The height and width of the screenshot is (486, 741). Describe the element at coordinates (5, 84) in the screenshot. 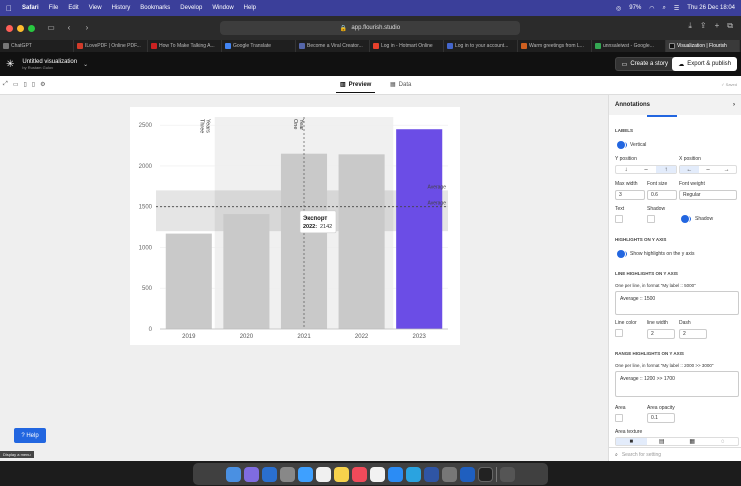

I see `expand-icon: ⤢` at that location.